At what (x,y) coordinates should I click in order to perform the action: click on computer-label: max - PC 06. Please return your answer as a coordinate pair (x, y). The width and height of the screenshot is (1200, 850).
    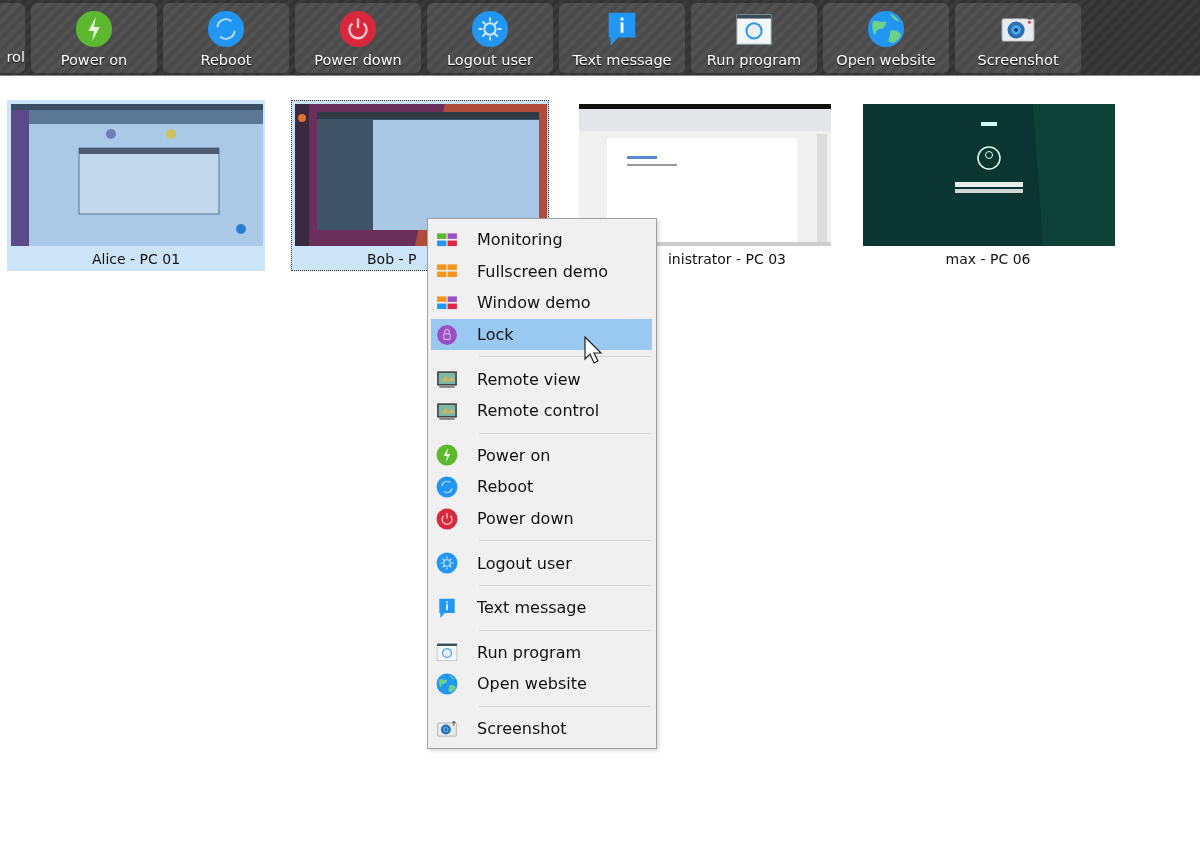
    Looking at the image, I should click on (988, 259).